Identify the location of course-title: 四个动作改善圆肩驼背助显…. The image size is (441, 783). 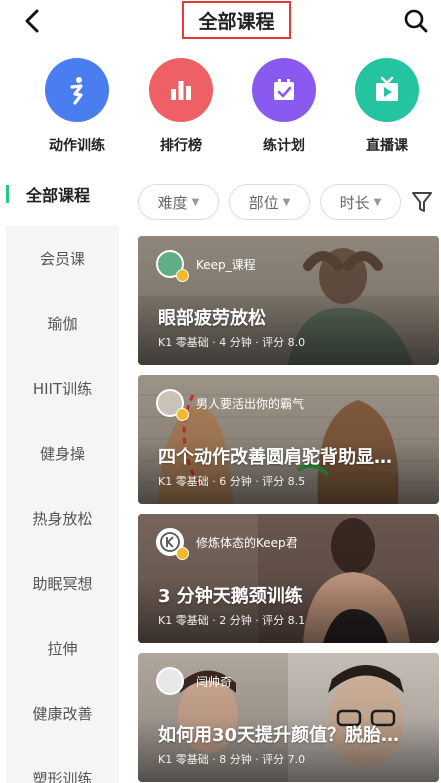
(275, 457).